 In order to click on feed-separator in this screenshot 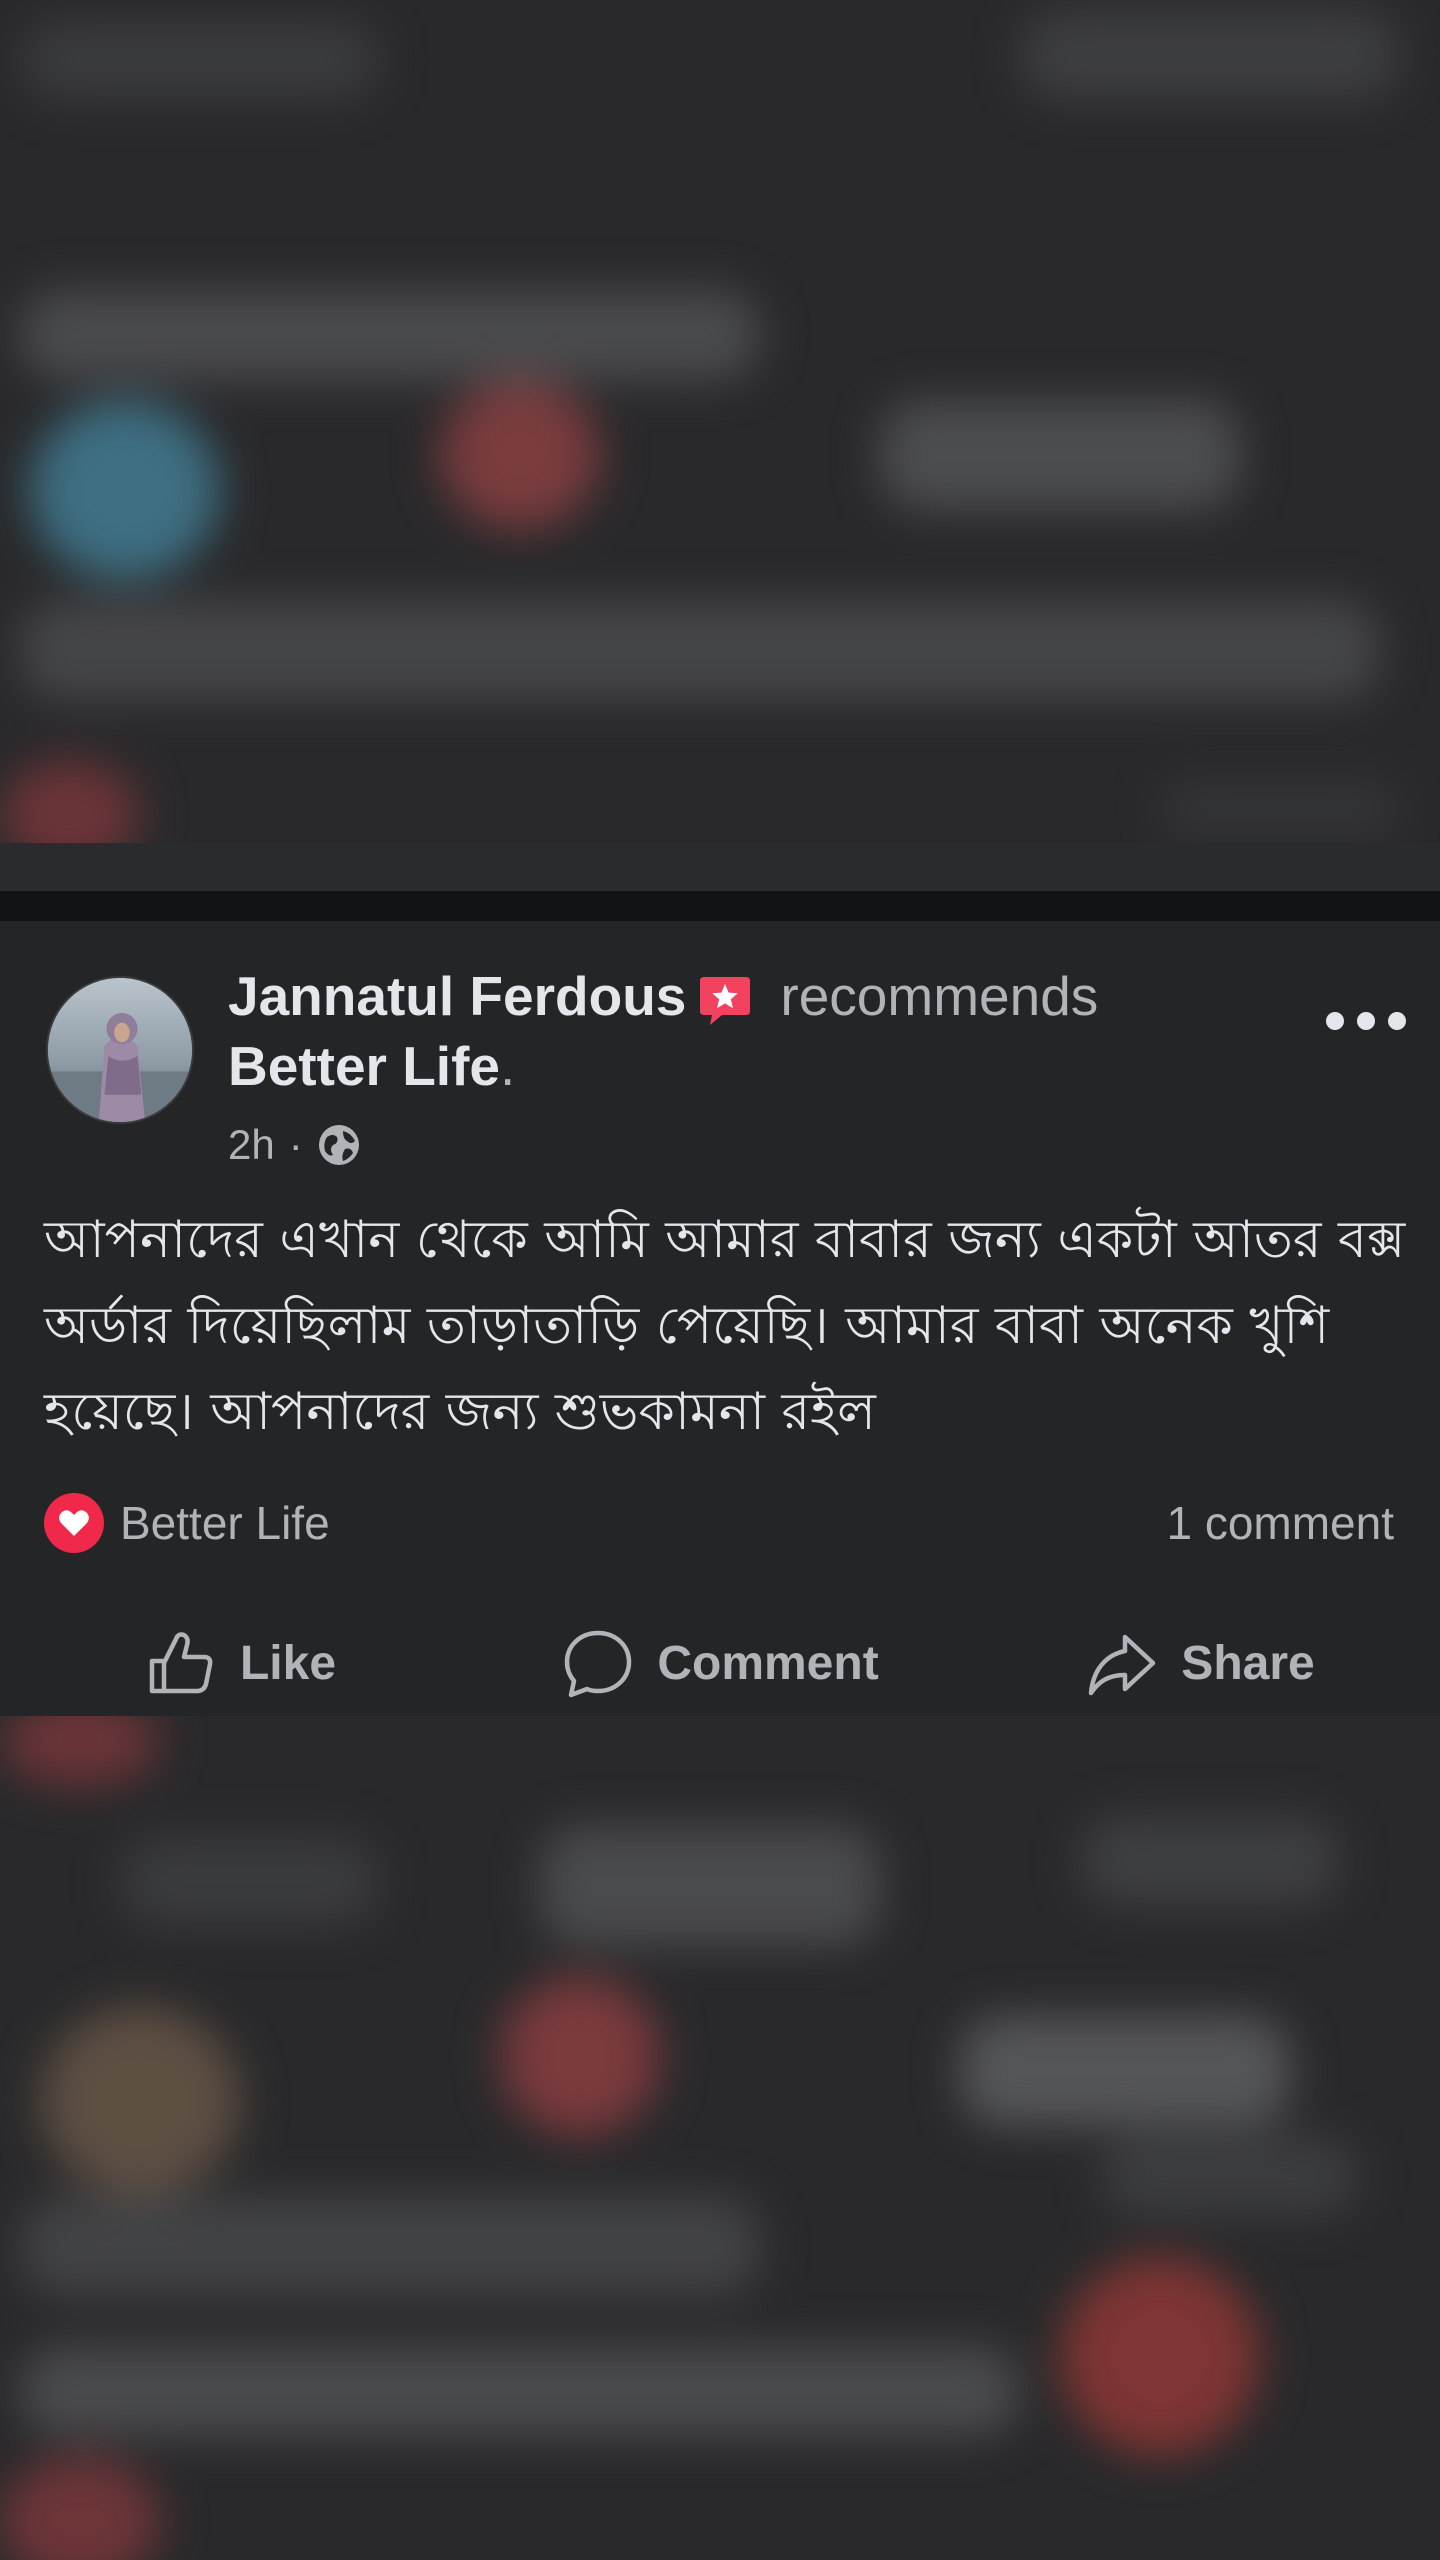, I will do `click(720, 906)`.